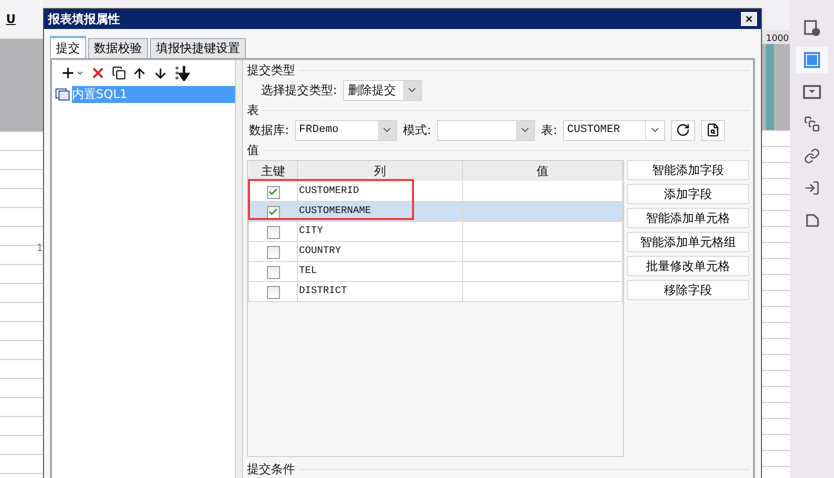 The height and width of the screenshot is (478, 834). Describe the element at coordinates (688, 242) in the screenshot. I see `field-button: 智能添加单元格组` at that location.